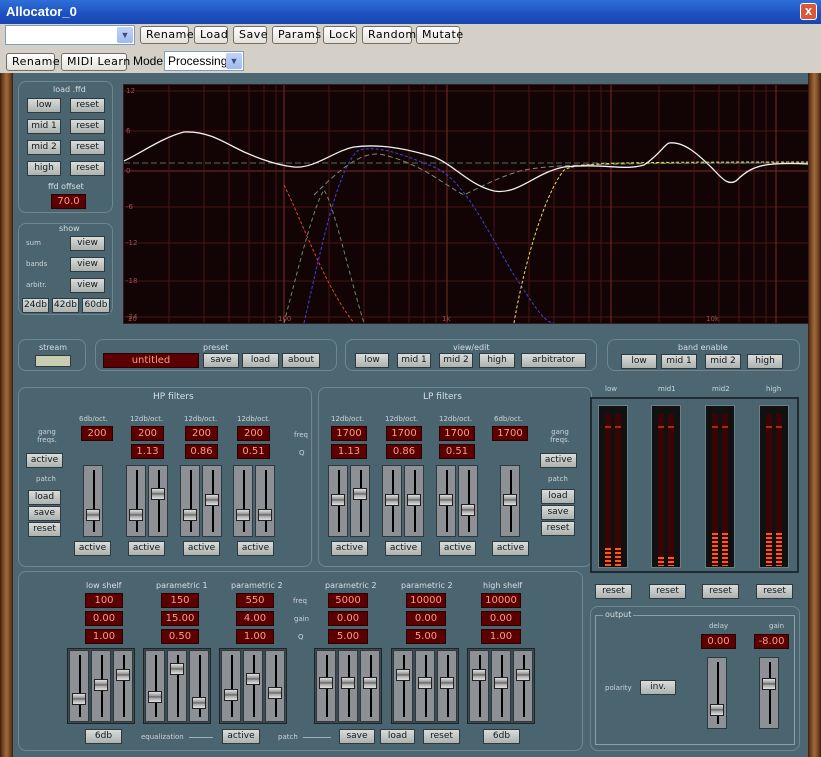 Image resolution: width=821 pixels, height=757 pixels. Describe the element at coordinates (720, 591) in the screenshot. I see `meter-mid2-reset-button: reset` at that location.